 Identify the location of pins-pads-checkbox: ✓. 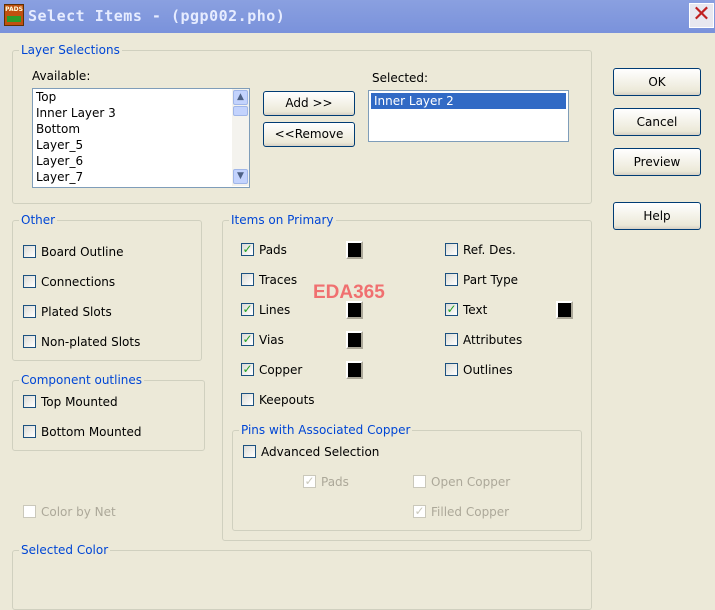
(309, 481).